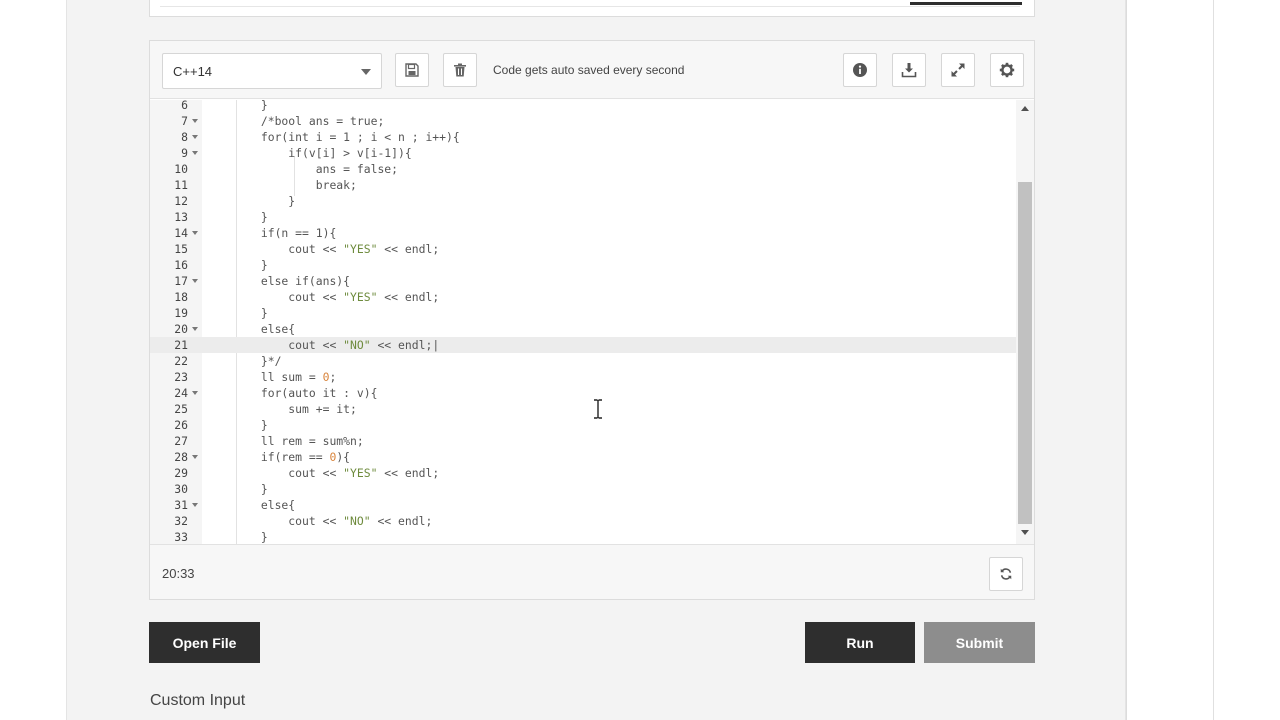 Image resolution: width=1280 pixels, height=720 pixels. Describe the element at coordinates (583, 281) in the screenshot. I see `code-line: 17 else if(ans){` at that location.